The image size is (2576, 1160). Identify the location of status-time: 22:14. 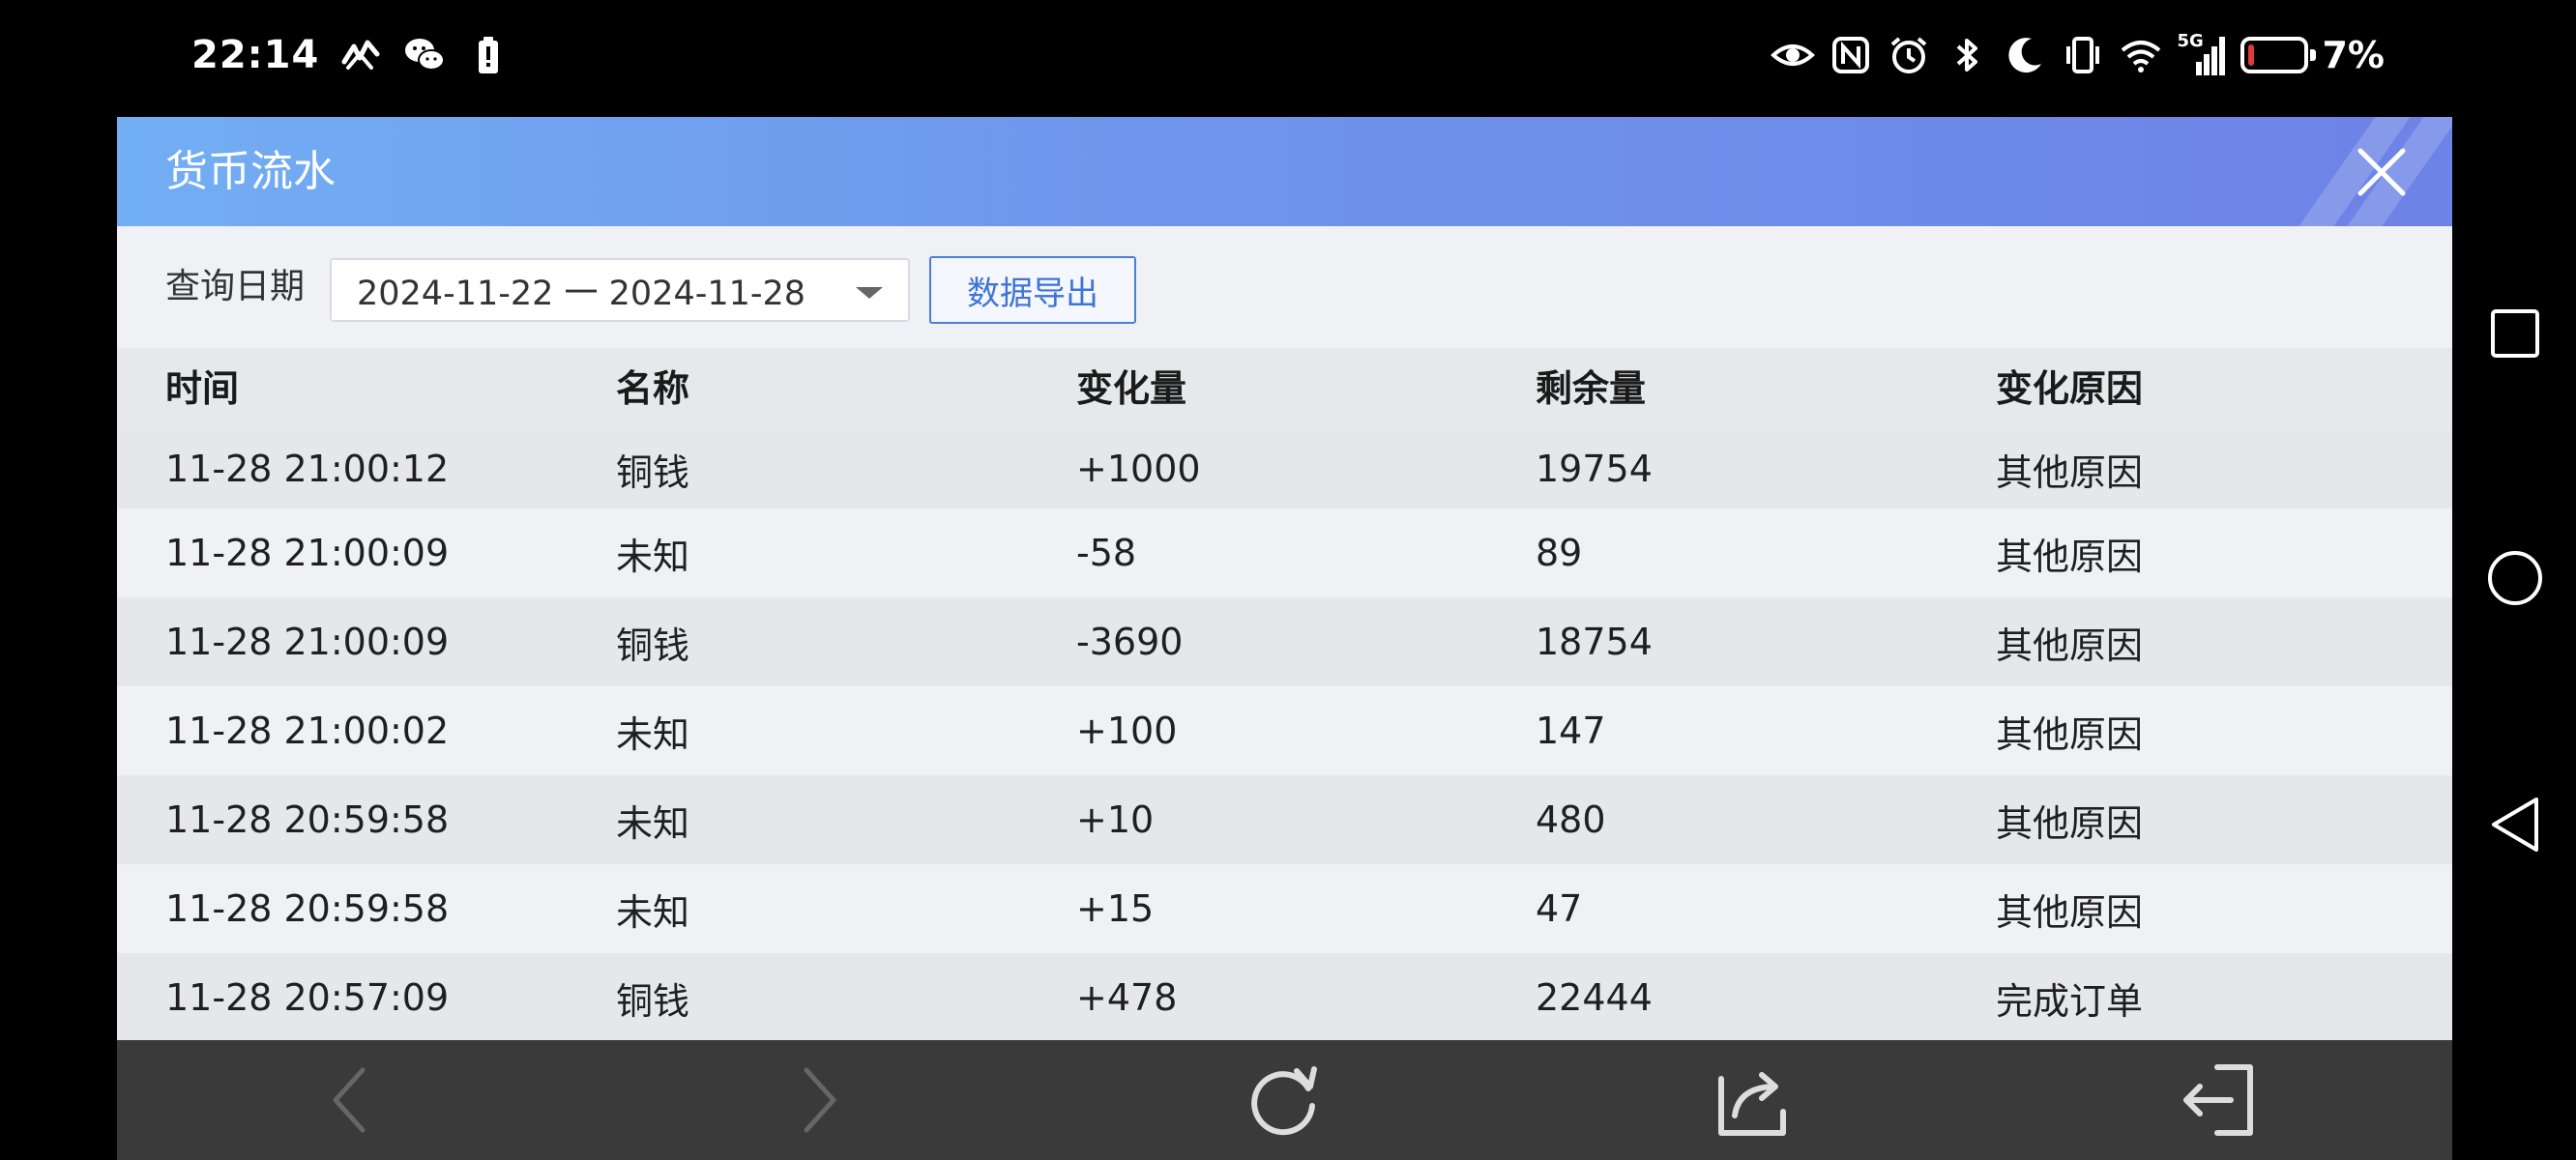
(255, 55).